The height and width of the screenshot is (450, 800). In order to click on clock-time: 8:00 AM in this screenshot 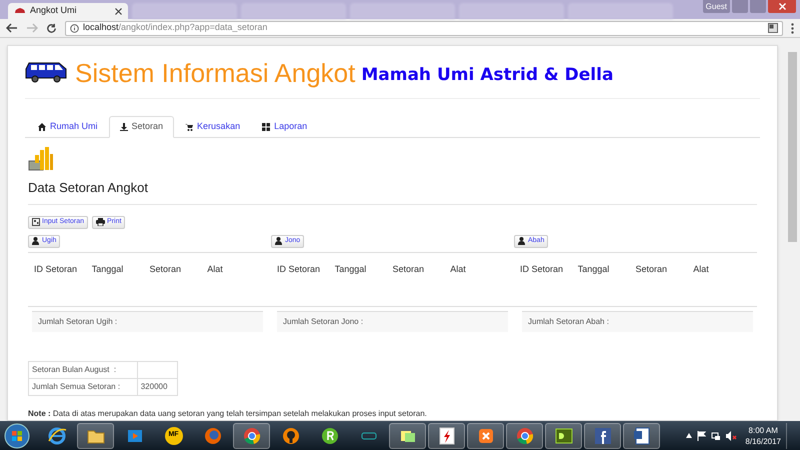, I will do `click(763, 430)`.